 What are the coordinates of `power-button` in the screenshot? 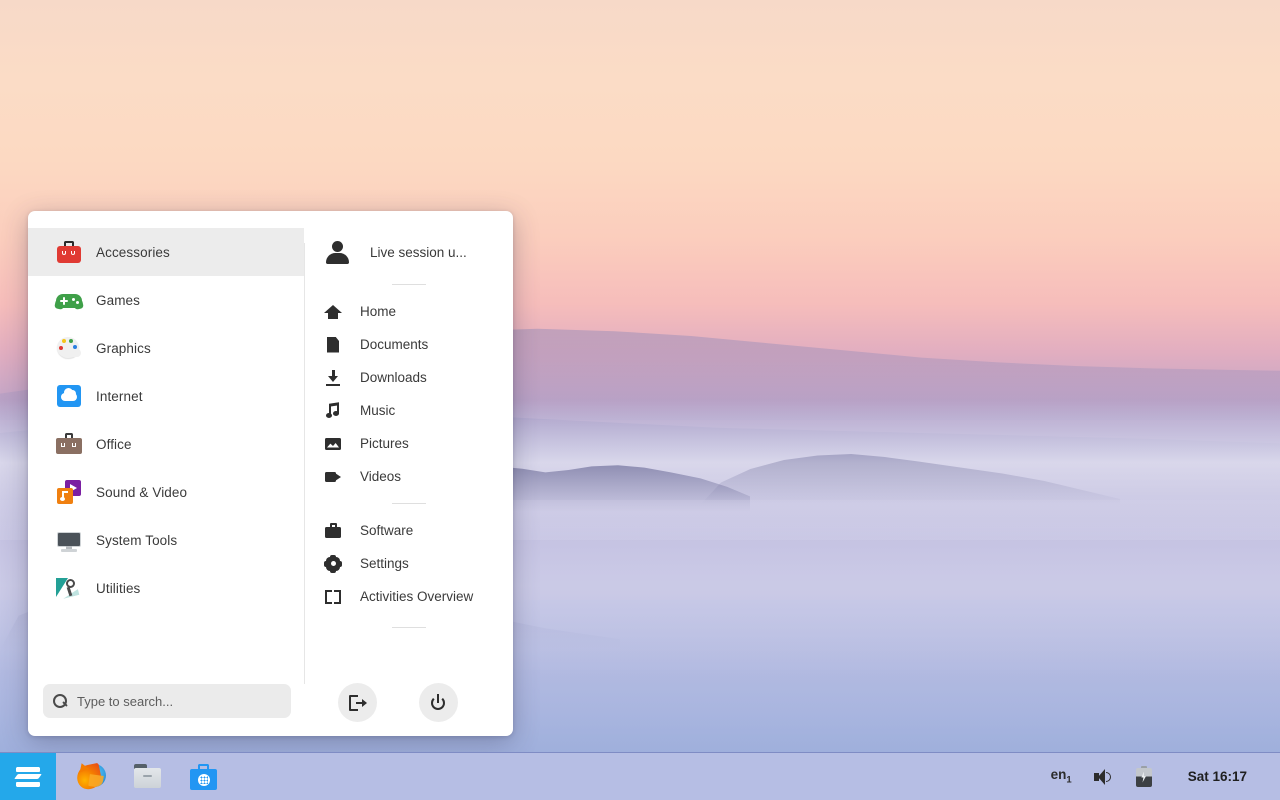 It's located at (438, 702).